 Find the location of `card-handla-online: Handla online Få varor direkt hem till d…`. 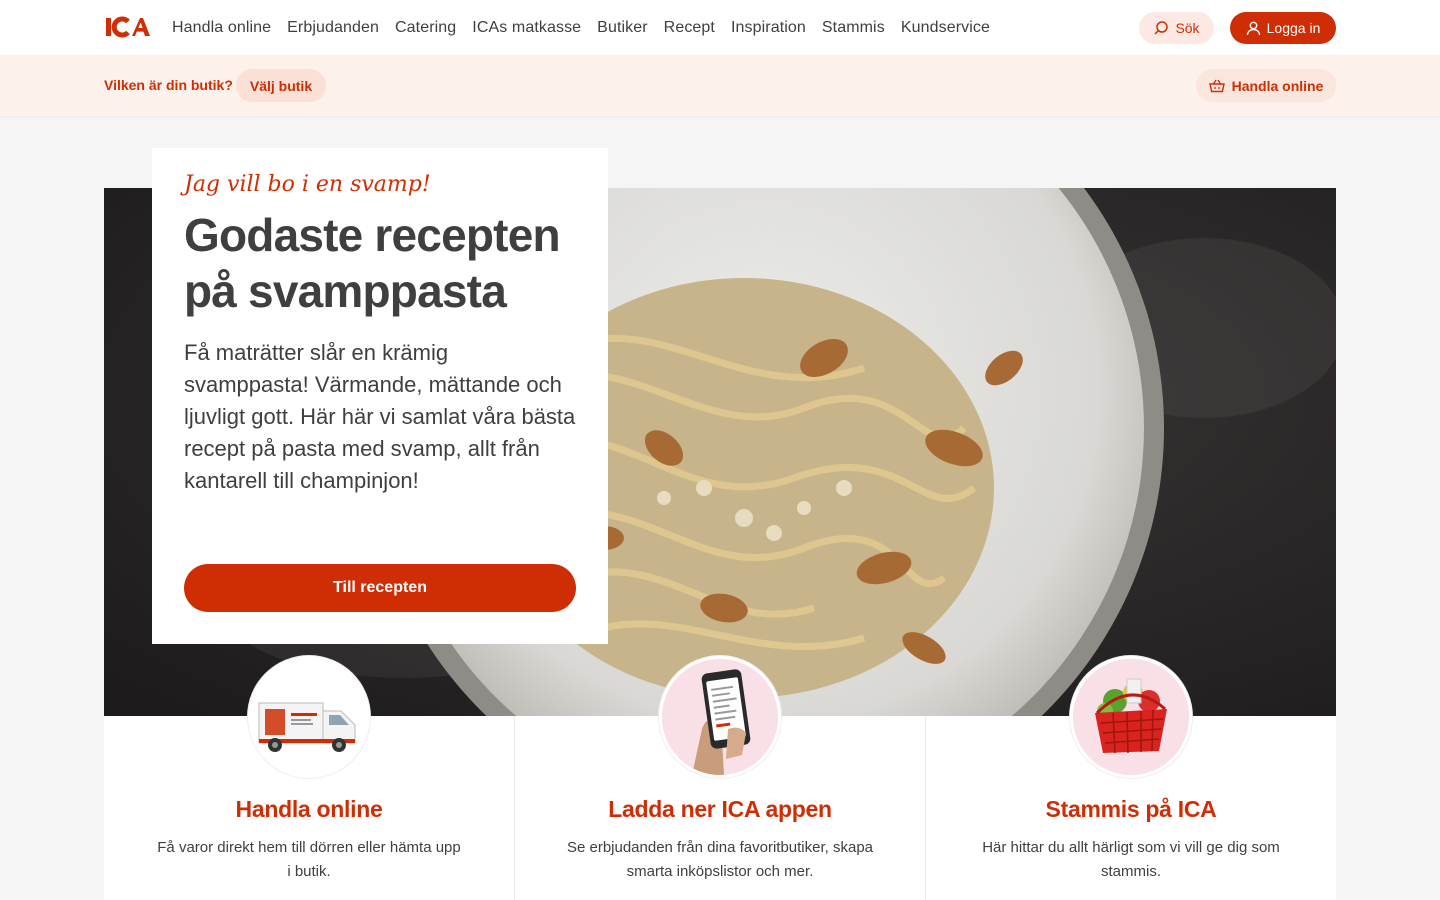

card-handla-online: Handla online Få varor direkt hem till d… is located at coordinates (309, 778).